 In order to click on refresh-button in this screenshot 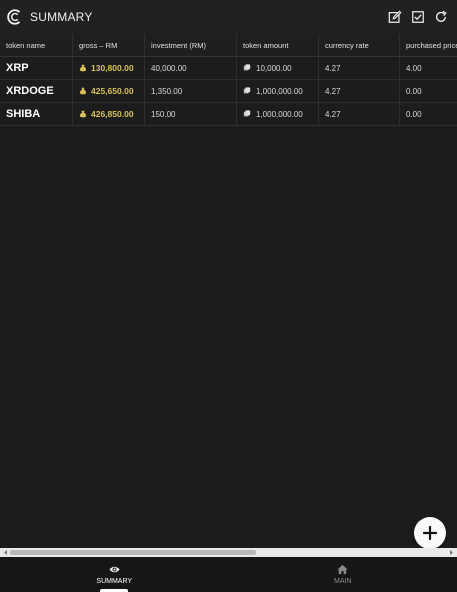, I will do `click(441, 17)`.